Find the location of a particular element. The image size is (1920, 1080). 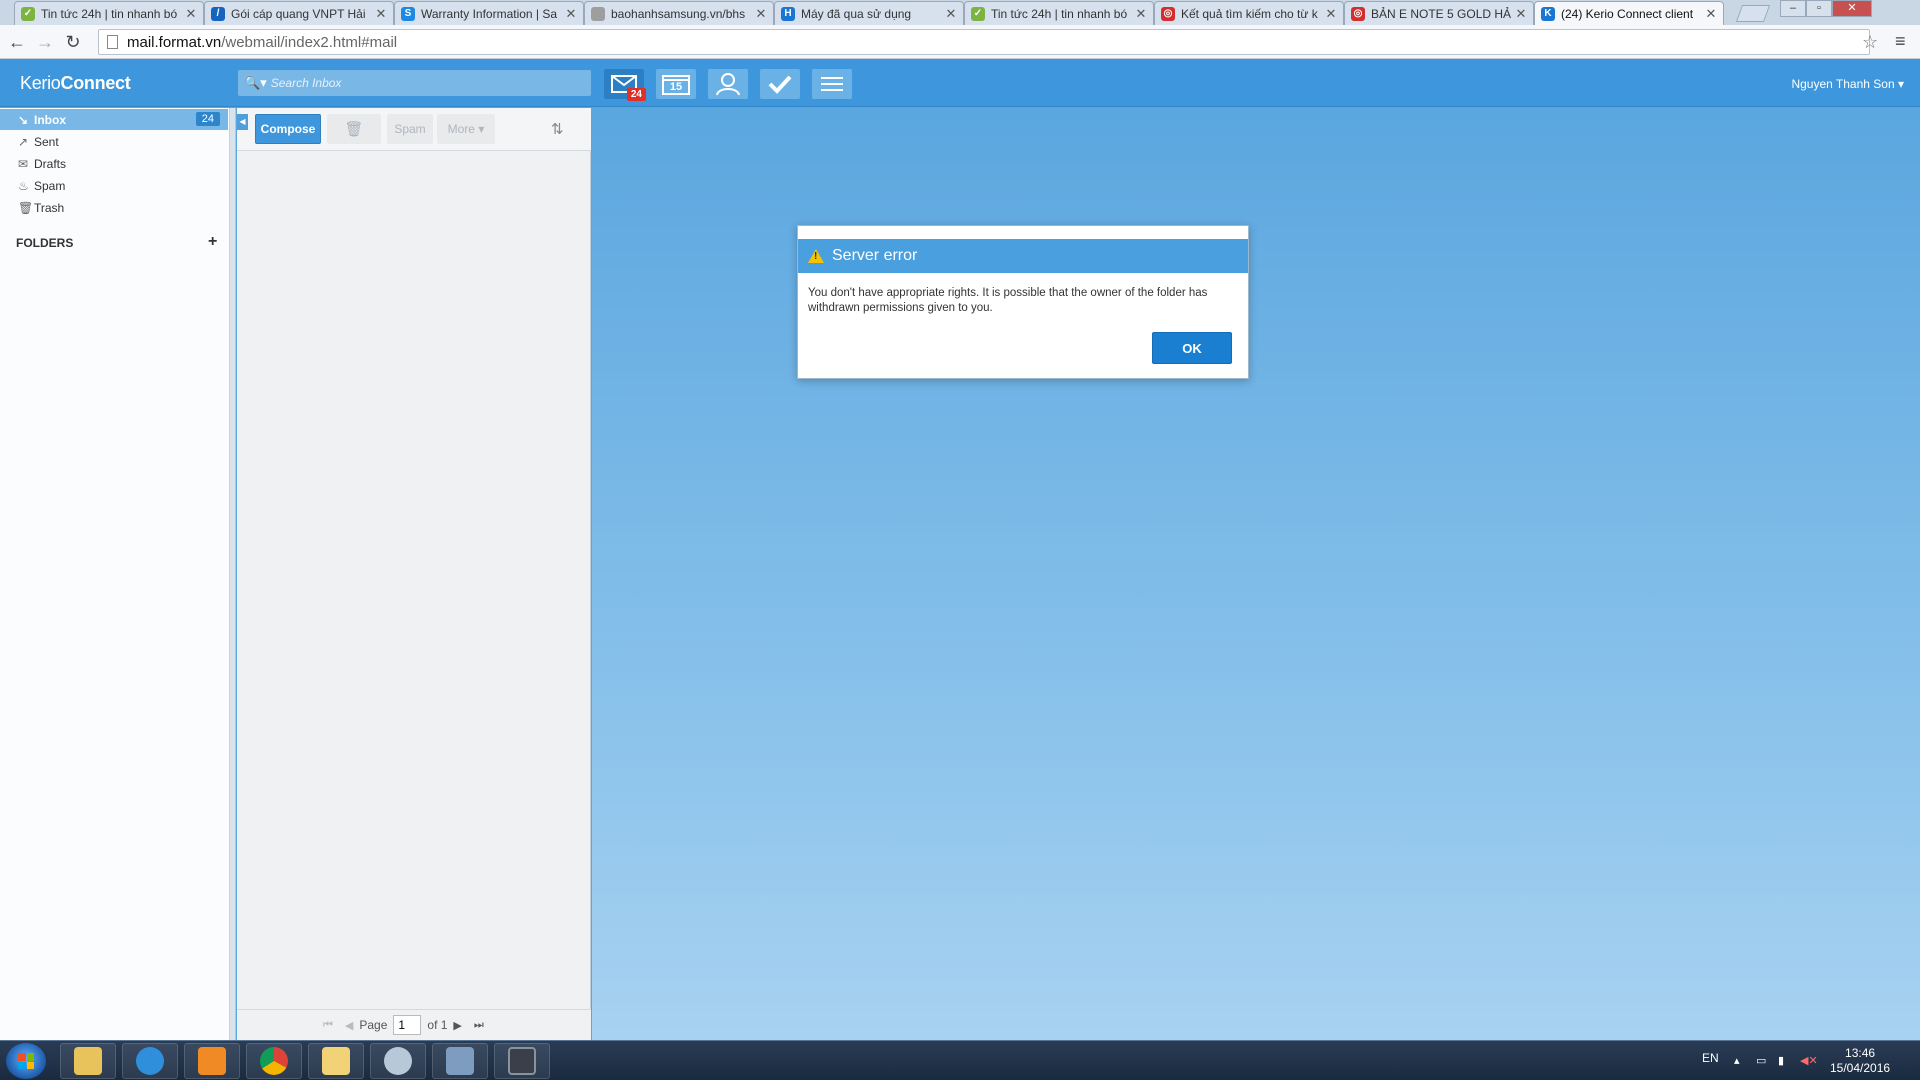

url-host: mail.format.vn is located at coordinates (174, 42).